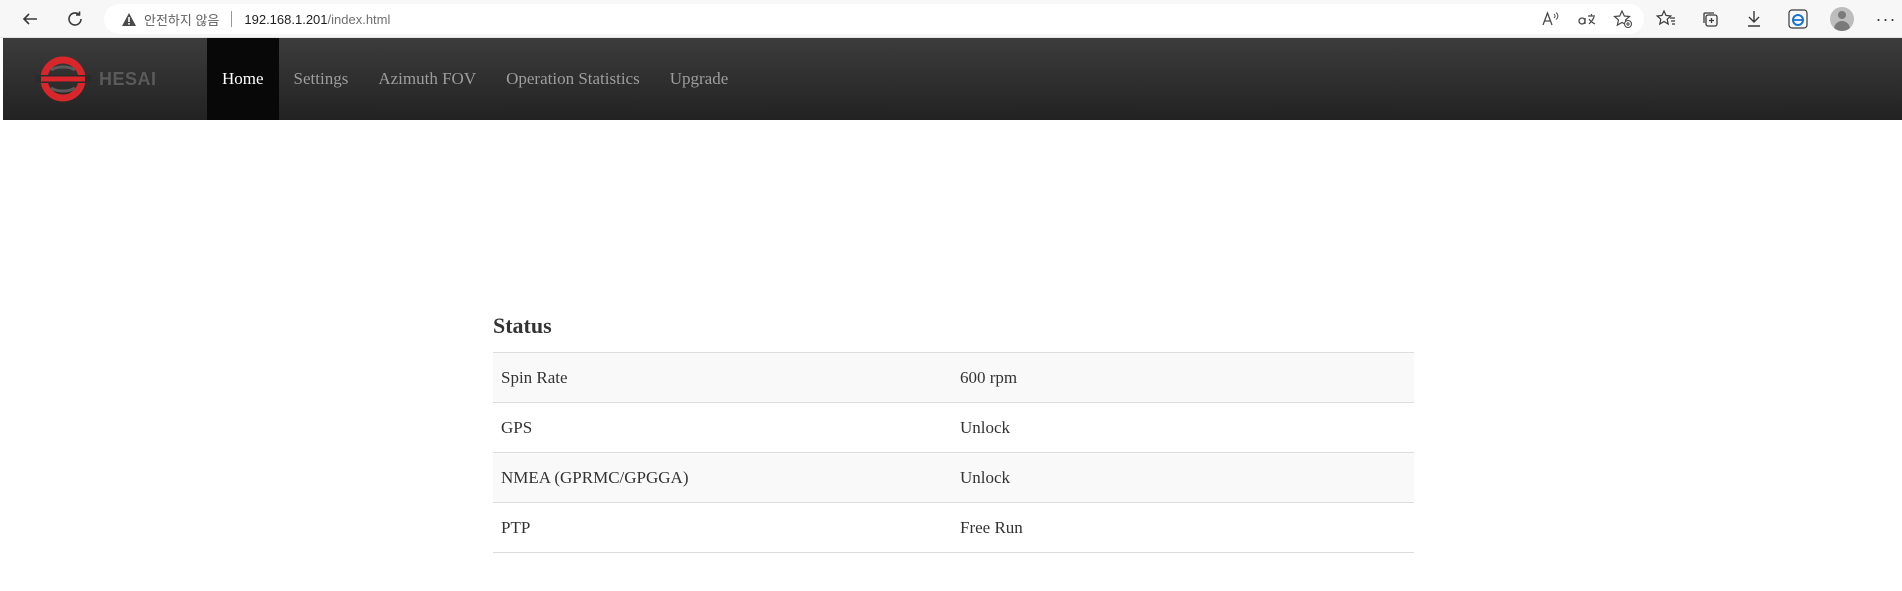 The height and width of the screenshot is (591, 1902). I want to click on security-status-text: 안전하지 않음, so click(181, 19).